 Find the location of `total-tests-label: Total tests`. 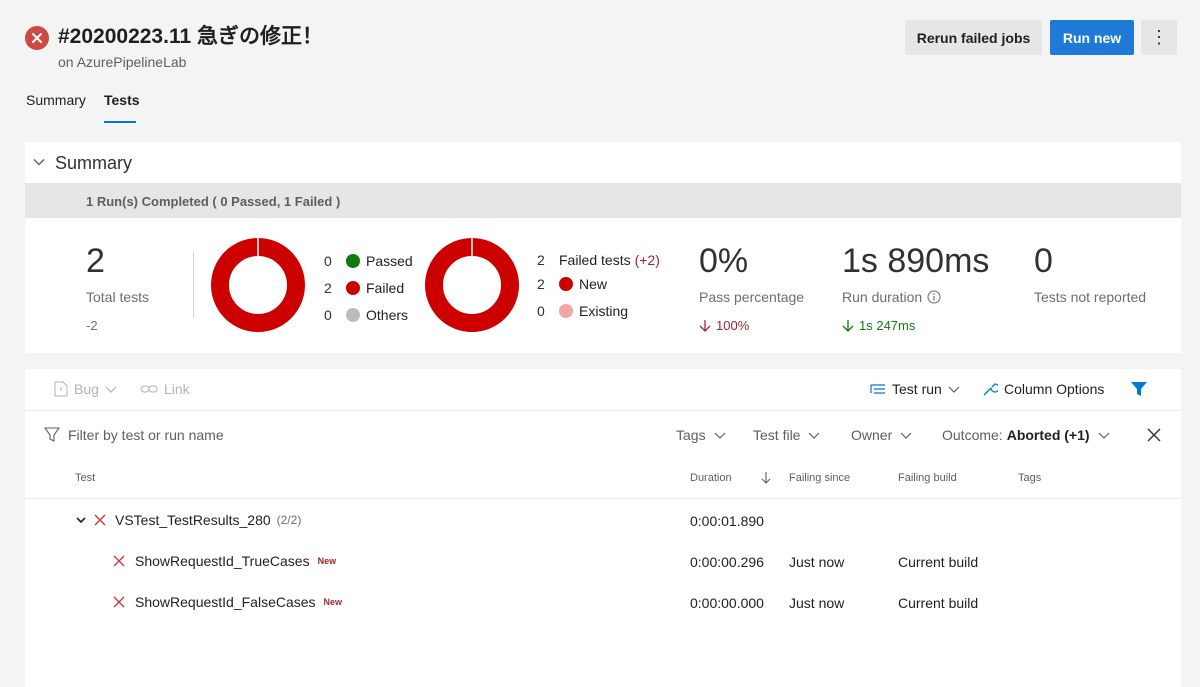

total-tests-label: Total tests is located at coordinates (118, 297).